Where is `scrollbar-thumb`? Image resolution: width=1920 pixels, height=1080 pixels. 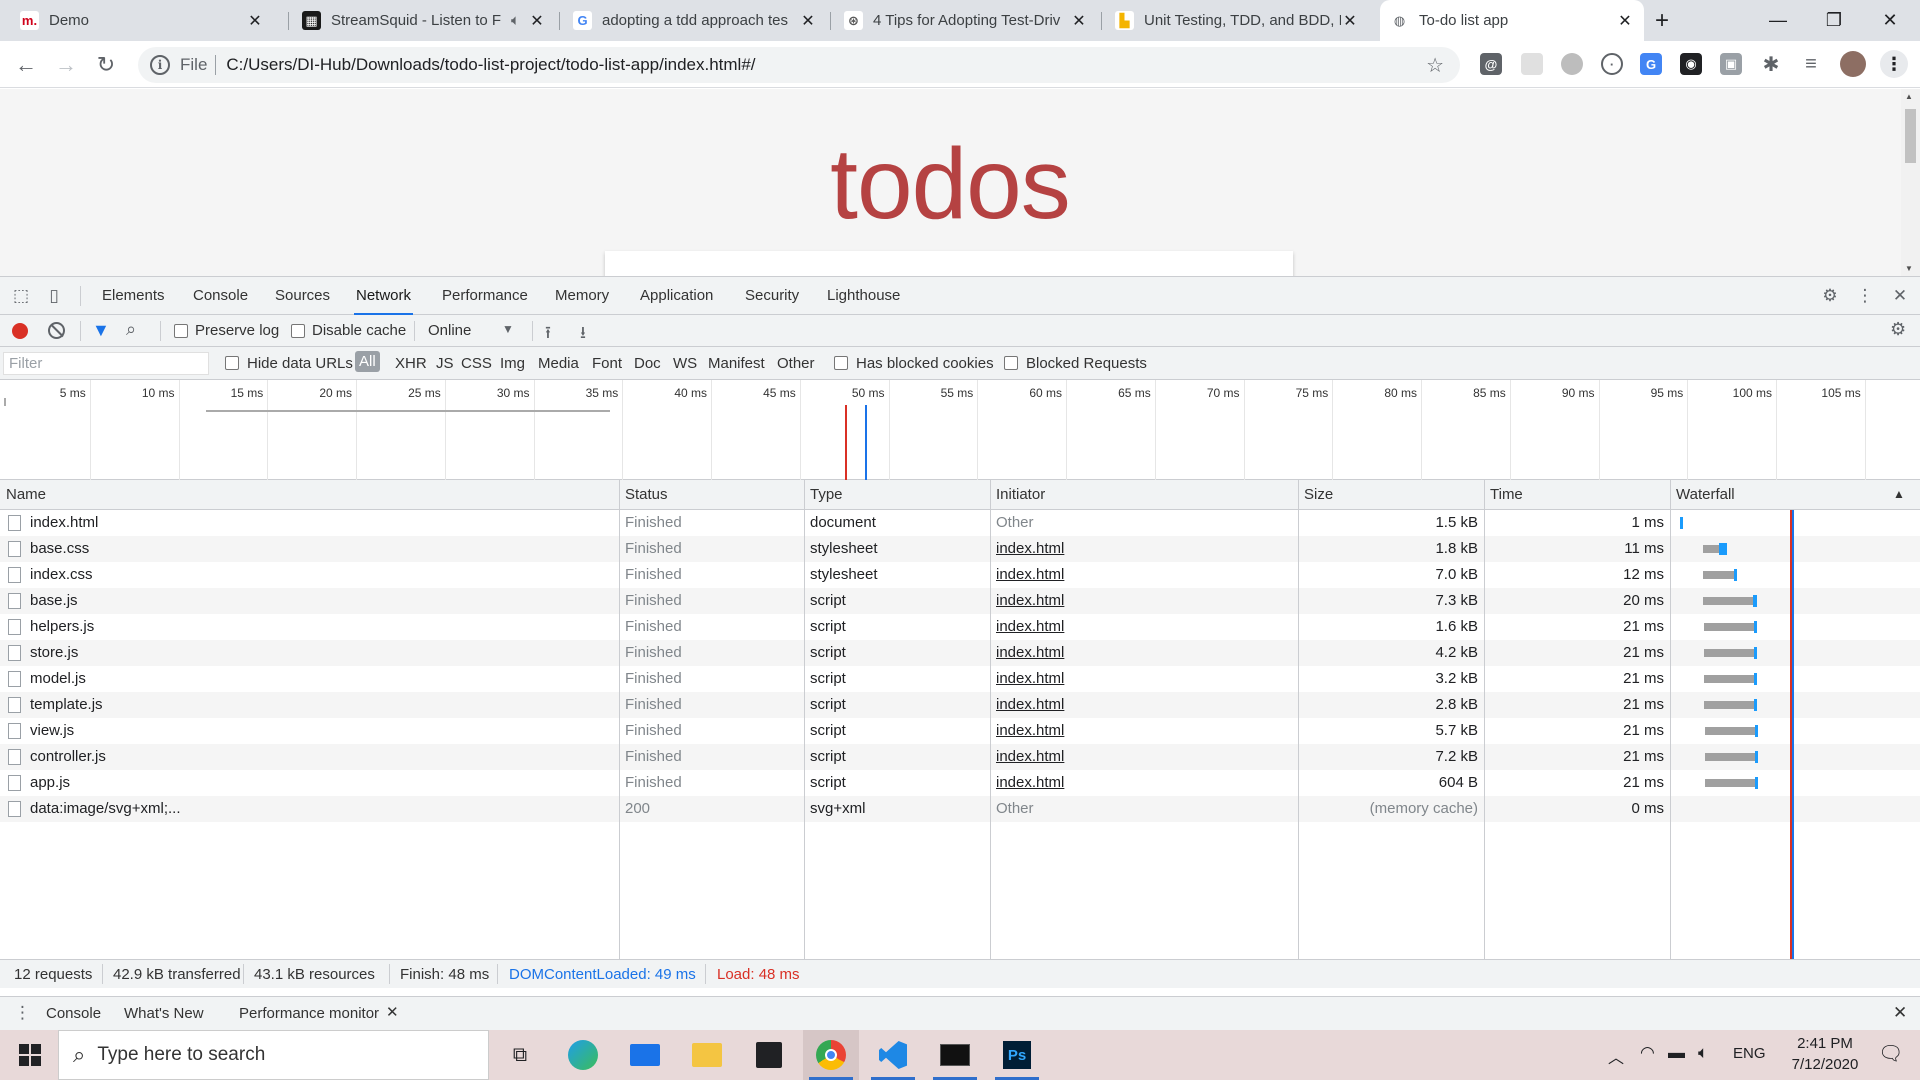 scrollbar-thumb is located at coordinates (1910, 136).